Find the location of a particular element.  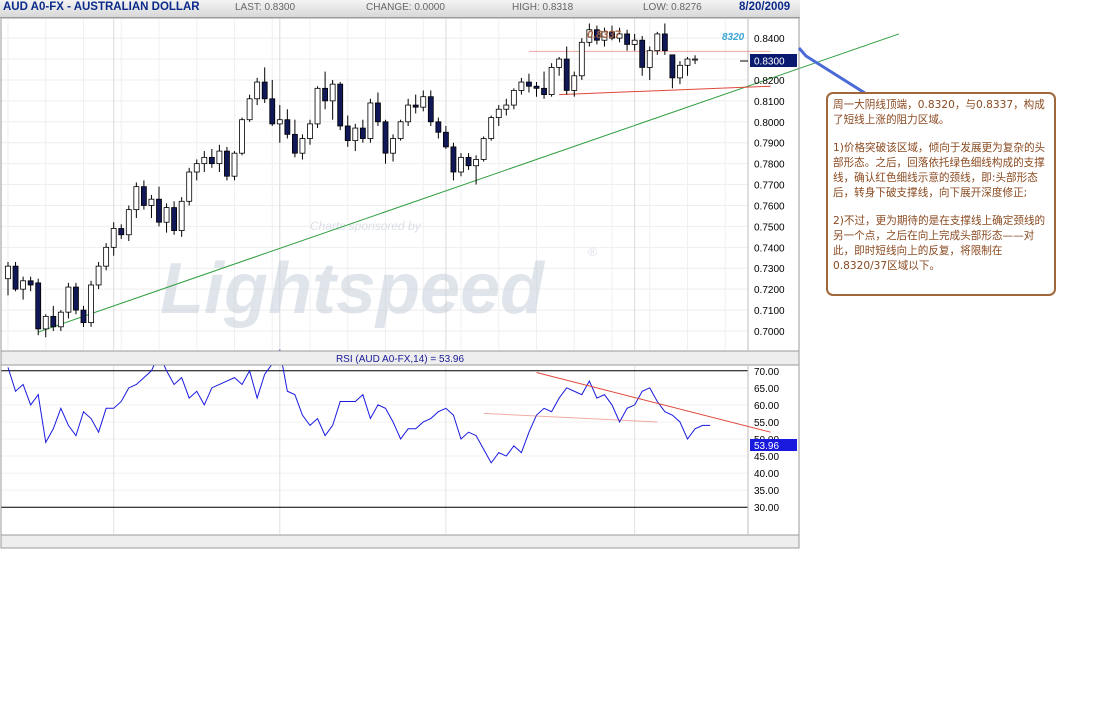

rsi-badge-text: 53.96 is located at coordinates (766, 446).